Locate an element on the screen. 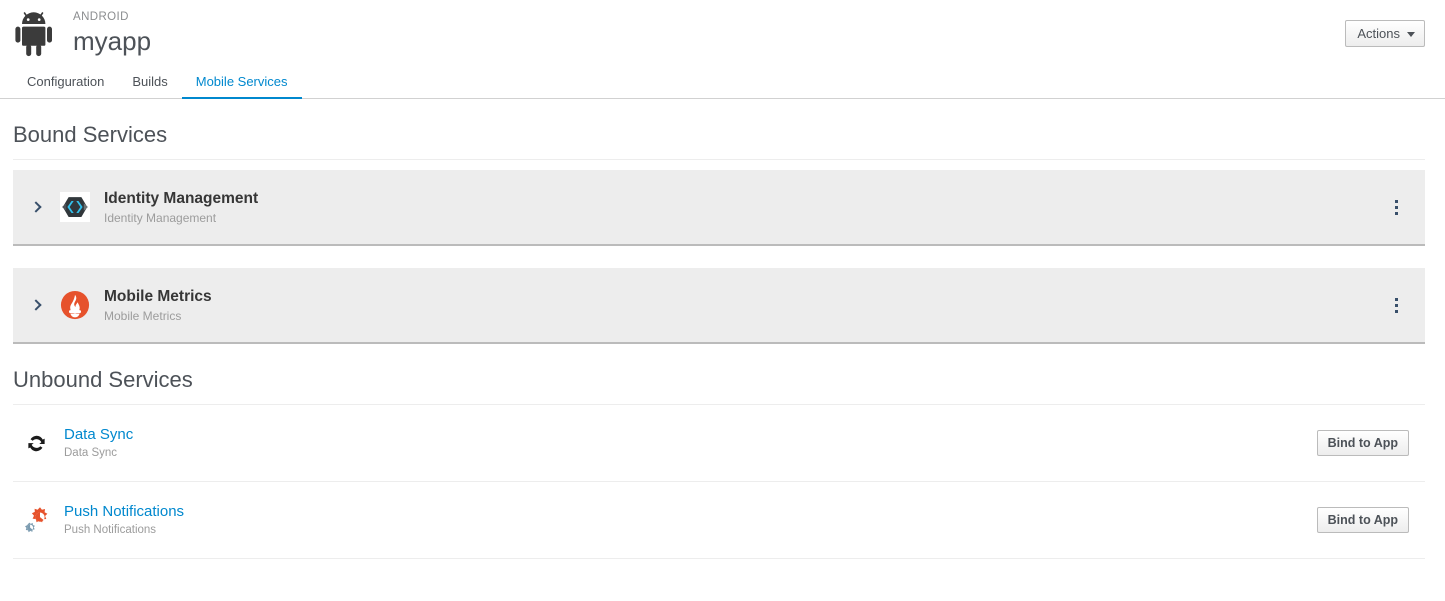 Image resolution: width=1445 pixels, height=601 pixels. service-text-data-sync: Data Sync Data Sync is located at coordinates (394, 443).